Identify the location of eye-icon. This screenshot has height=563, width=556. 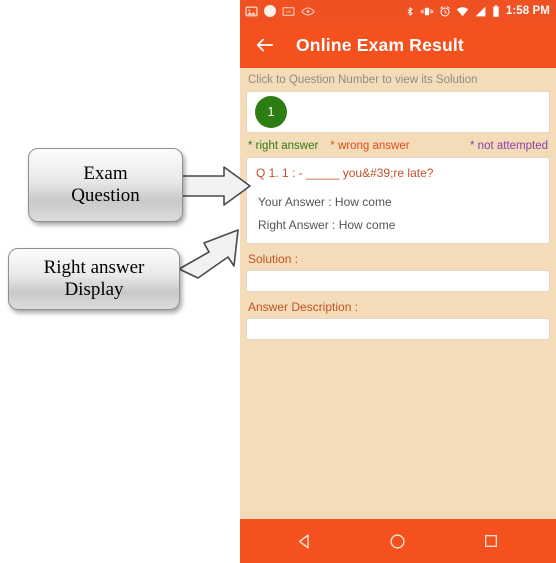
(308, 11).